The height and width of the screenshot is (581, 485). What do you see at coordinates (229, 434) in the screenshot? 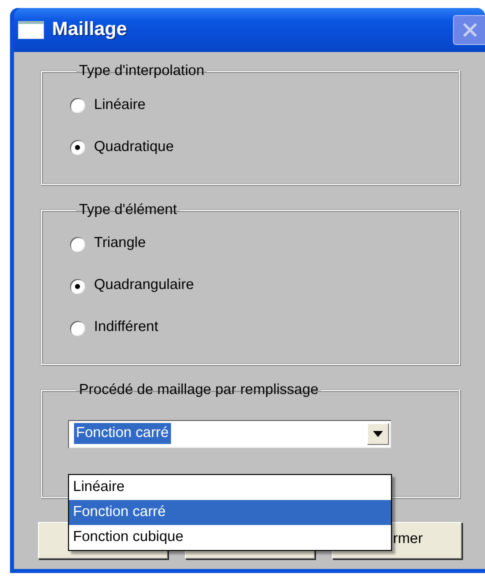
I see `dropdown-field: Fonction carré` at bounding box center [229, 434].